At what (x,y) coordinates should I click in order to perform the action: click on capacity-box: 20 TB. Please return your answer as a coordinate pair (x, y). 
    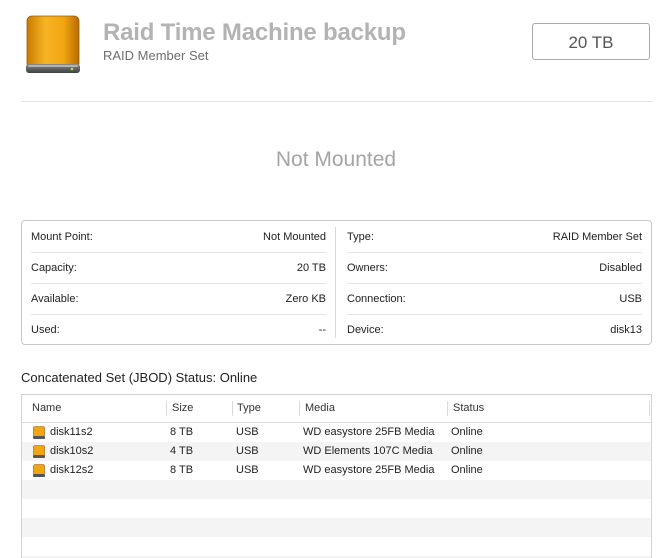
    Looking at the image, I should click on (591, 41).